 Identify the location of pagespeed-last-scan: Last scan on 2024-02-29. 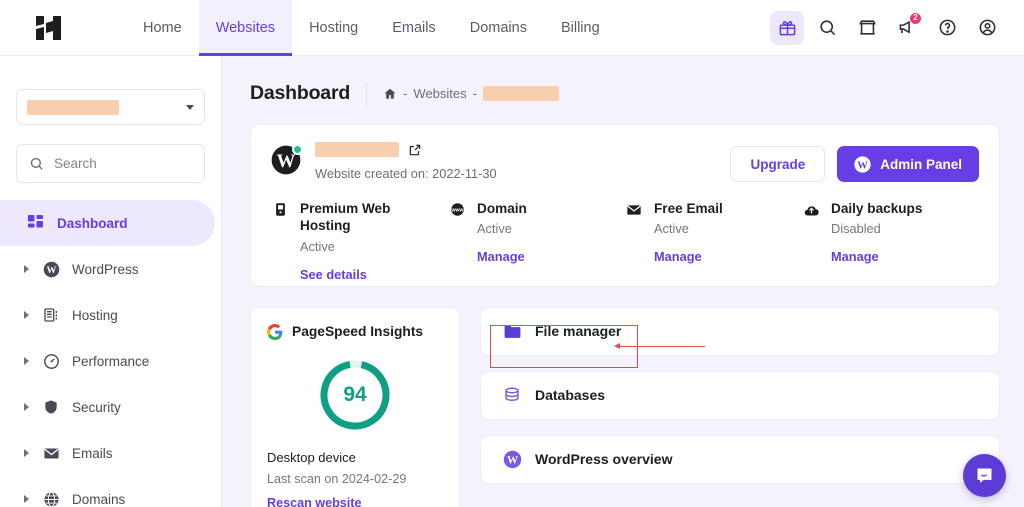
(337, 478).